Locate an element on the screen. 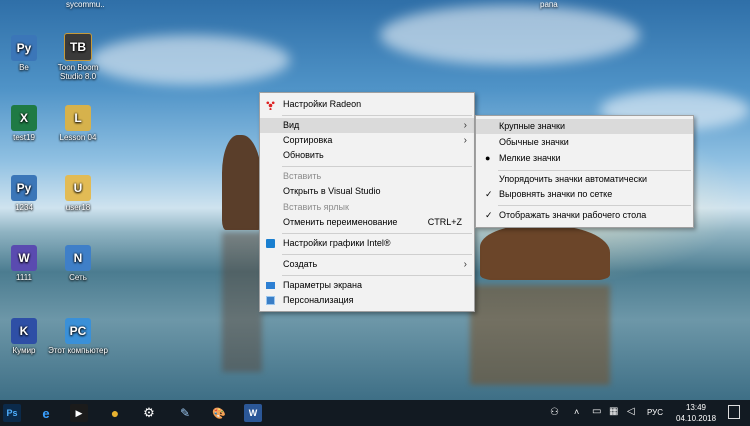  clock-date: 04.10.2018 is located at coordinates (696, 418).